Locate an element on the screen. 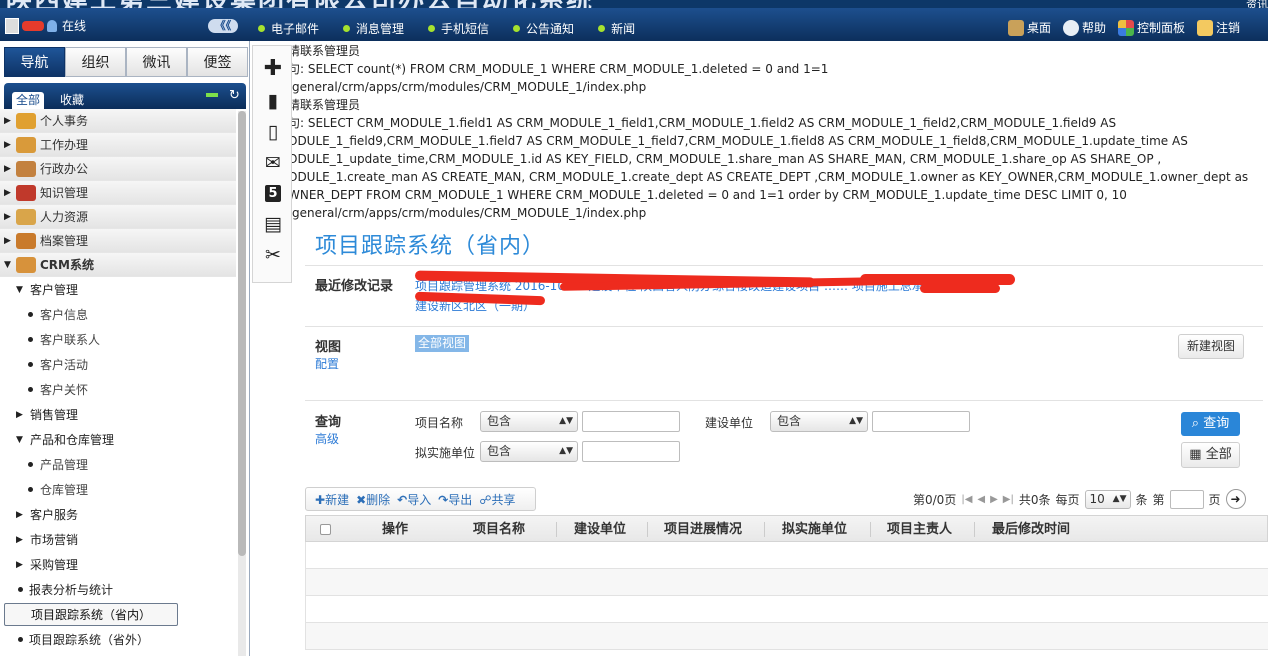 This screenshot has width=1268, height=656. page-size-select: 10 ▲▼ is located at coordinates (1107, 499).